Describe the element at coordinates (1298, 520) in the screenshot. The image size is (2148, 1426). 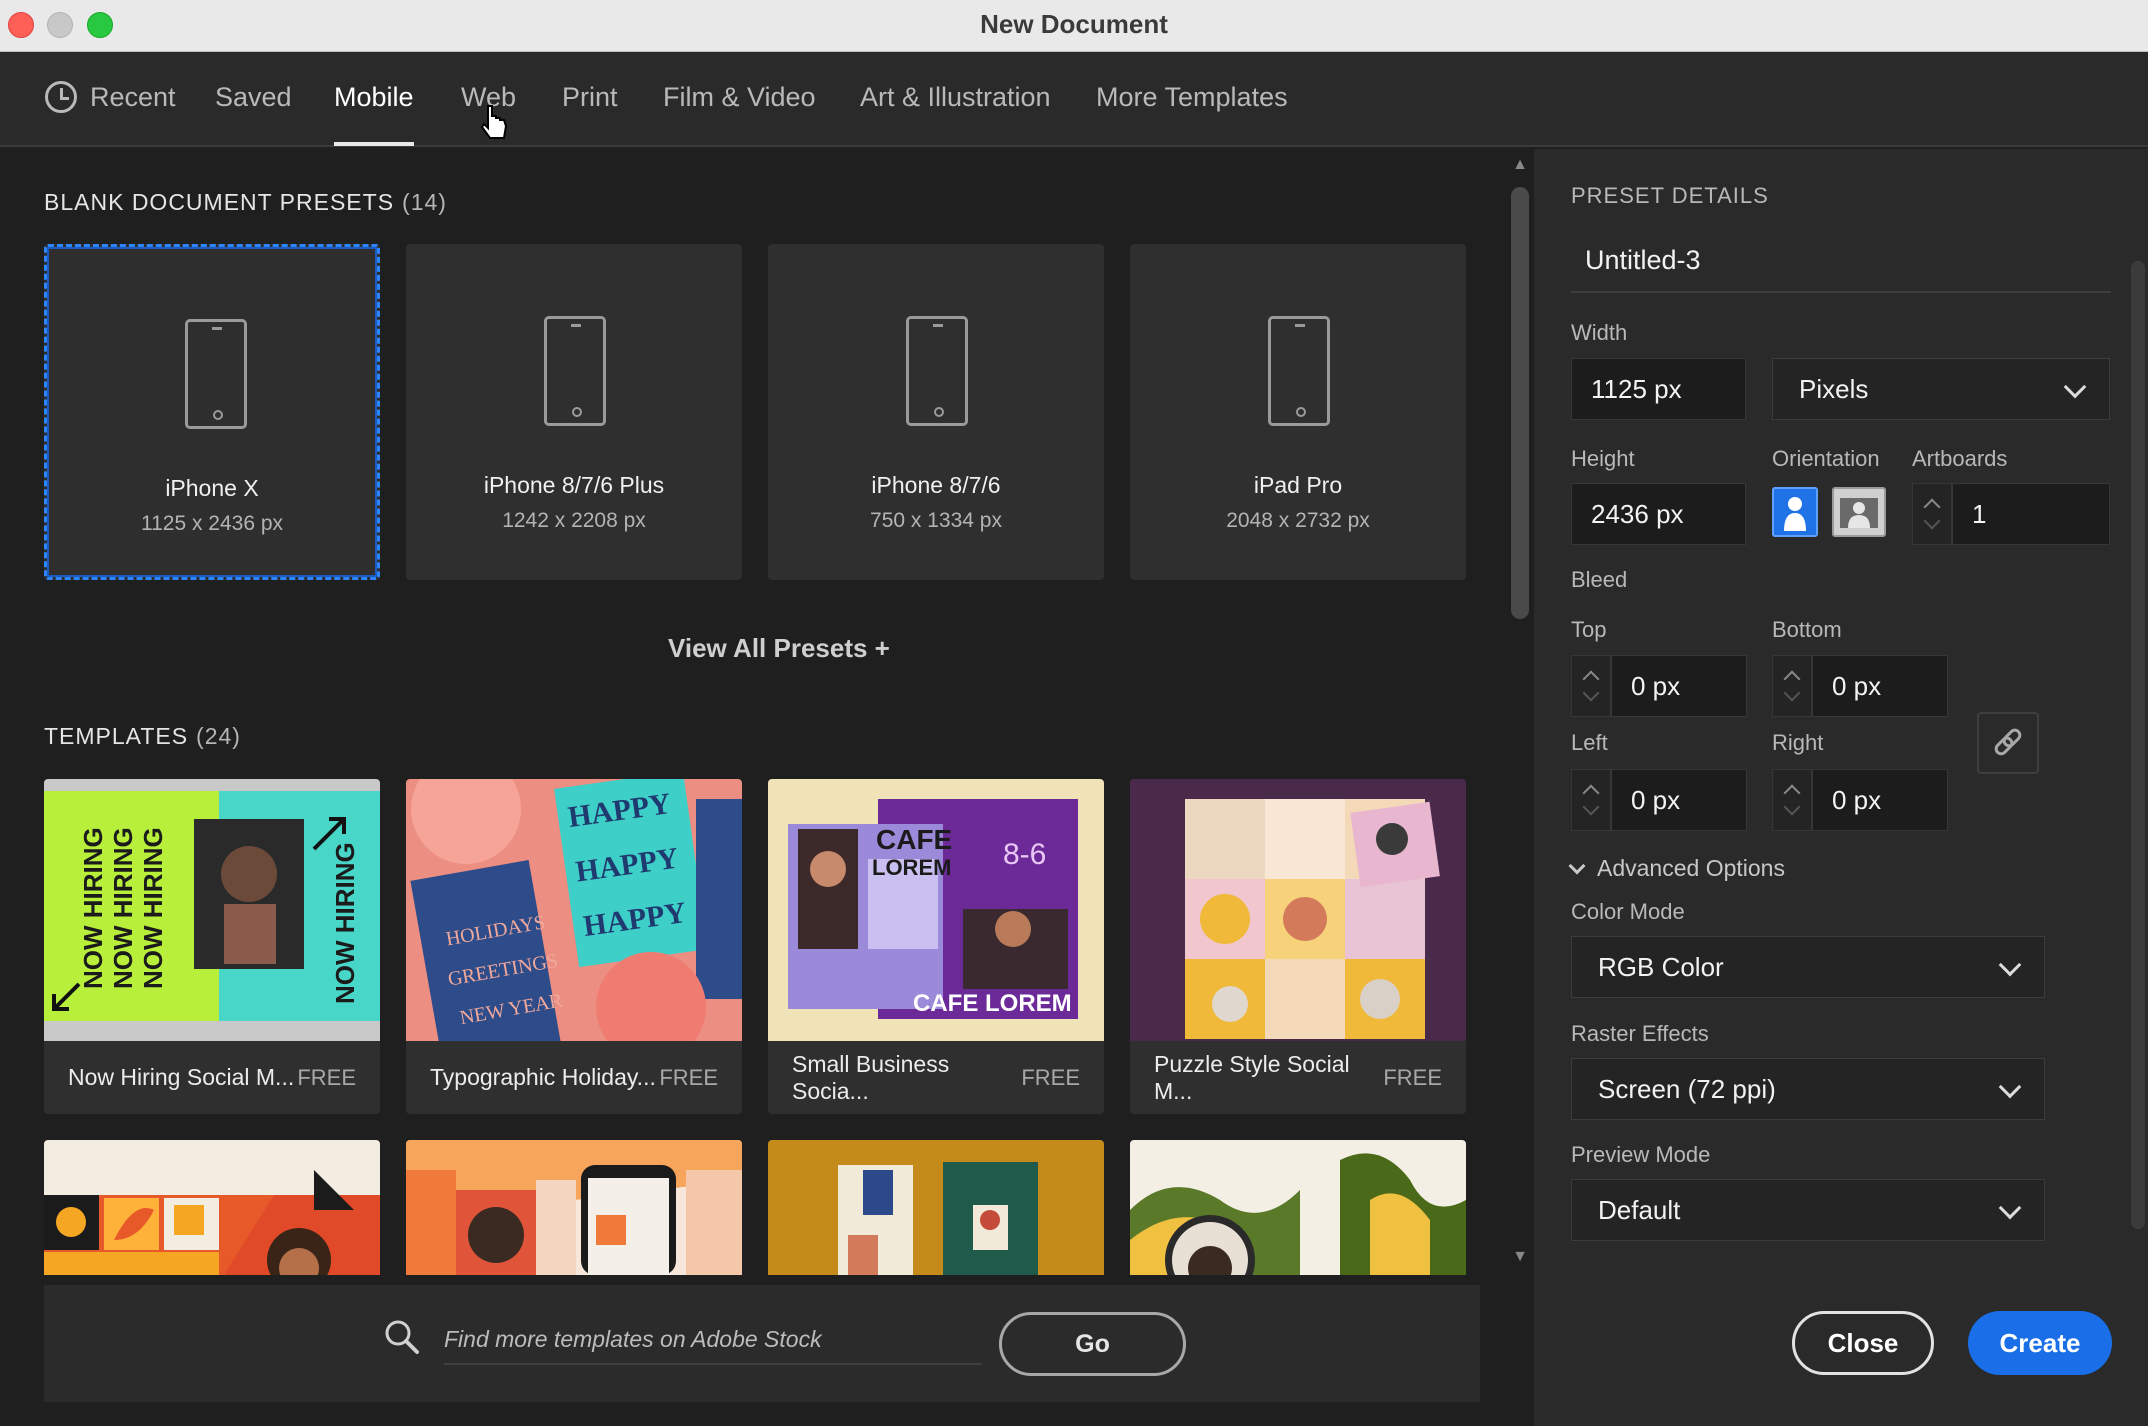
I see `preset-size: 2048 x 2732 px` at that location.